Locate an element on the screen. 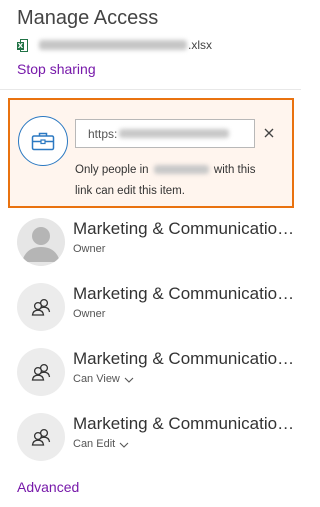 The height and width of the screenshot is (507, 320). permission-dropdown: Can Edit is located at coordinates (101, 444).